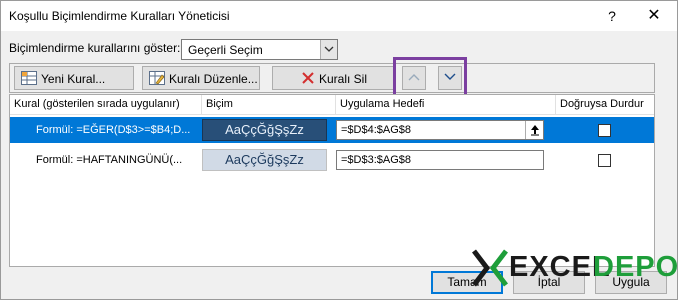  I want to click on dropdown-arrow-icon, so click(328, 49).